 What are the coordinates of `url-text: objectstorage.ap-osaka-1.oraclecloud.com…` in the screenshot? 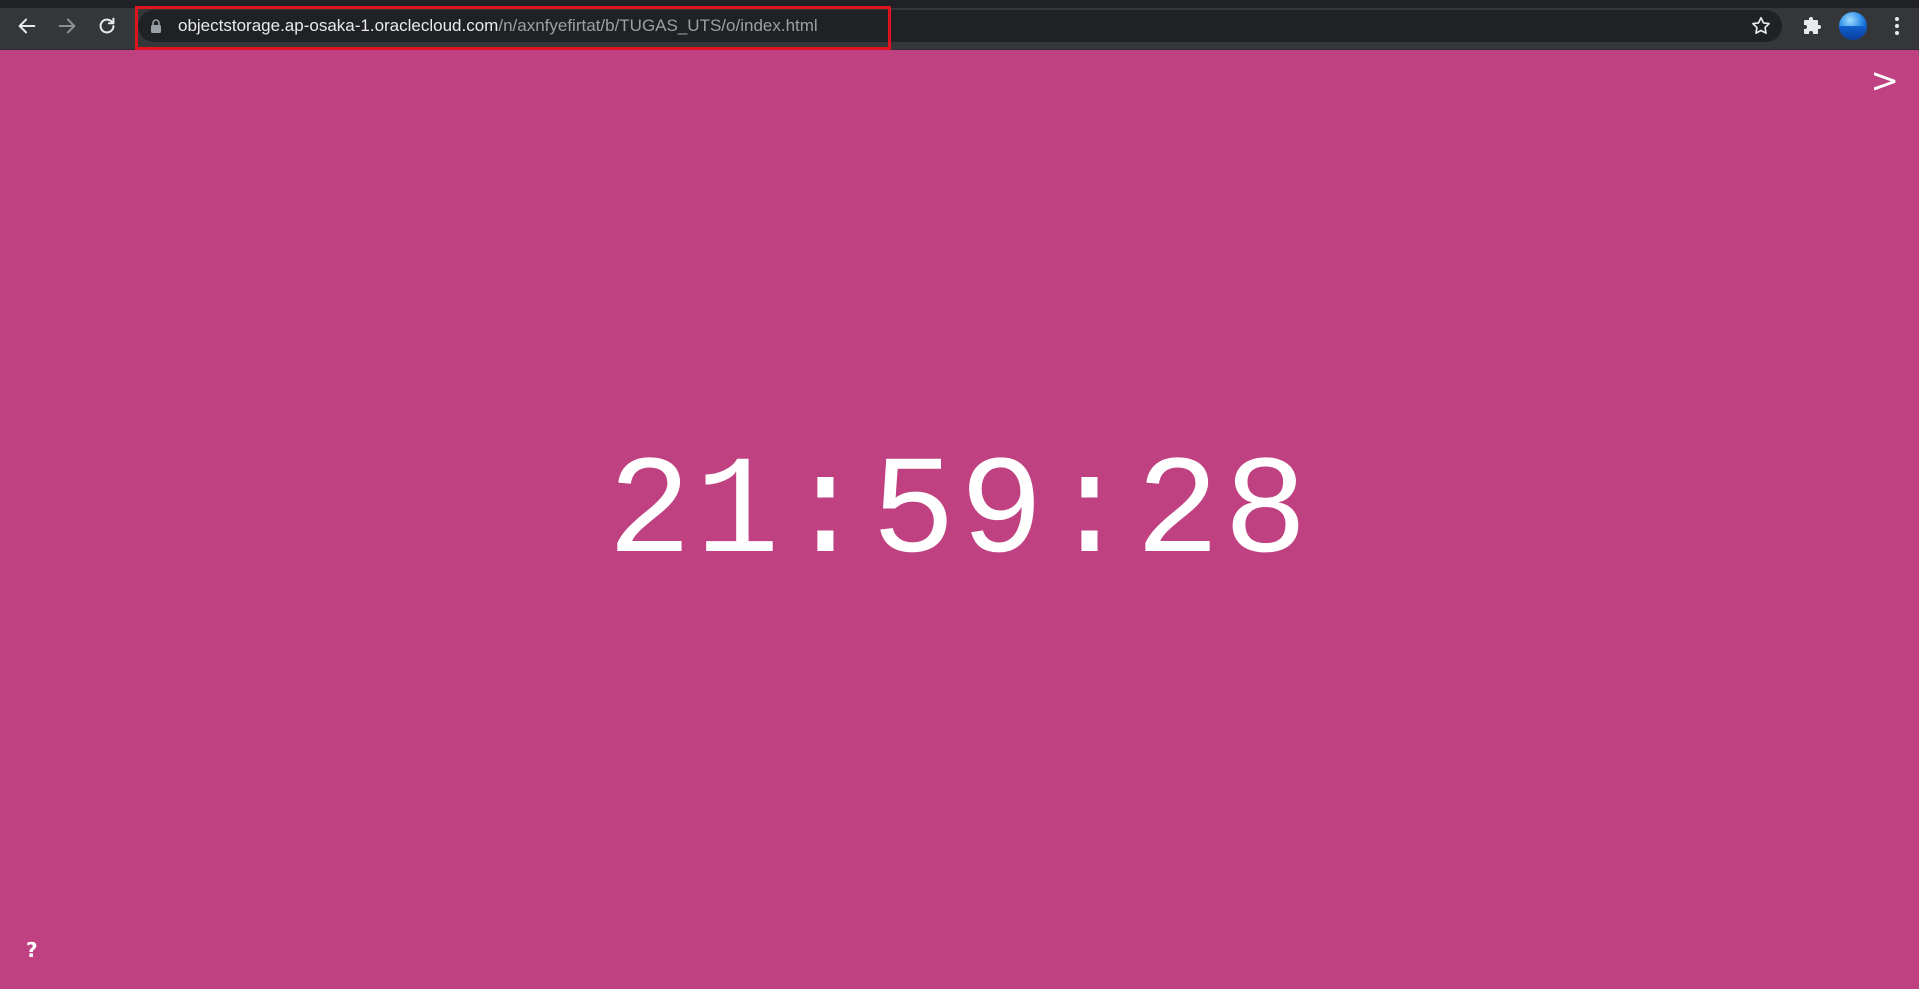 It's located at (498, 26).